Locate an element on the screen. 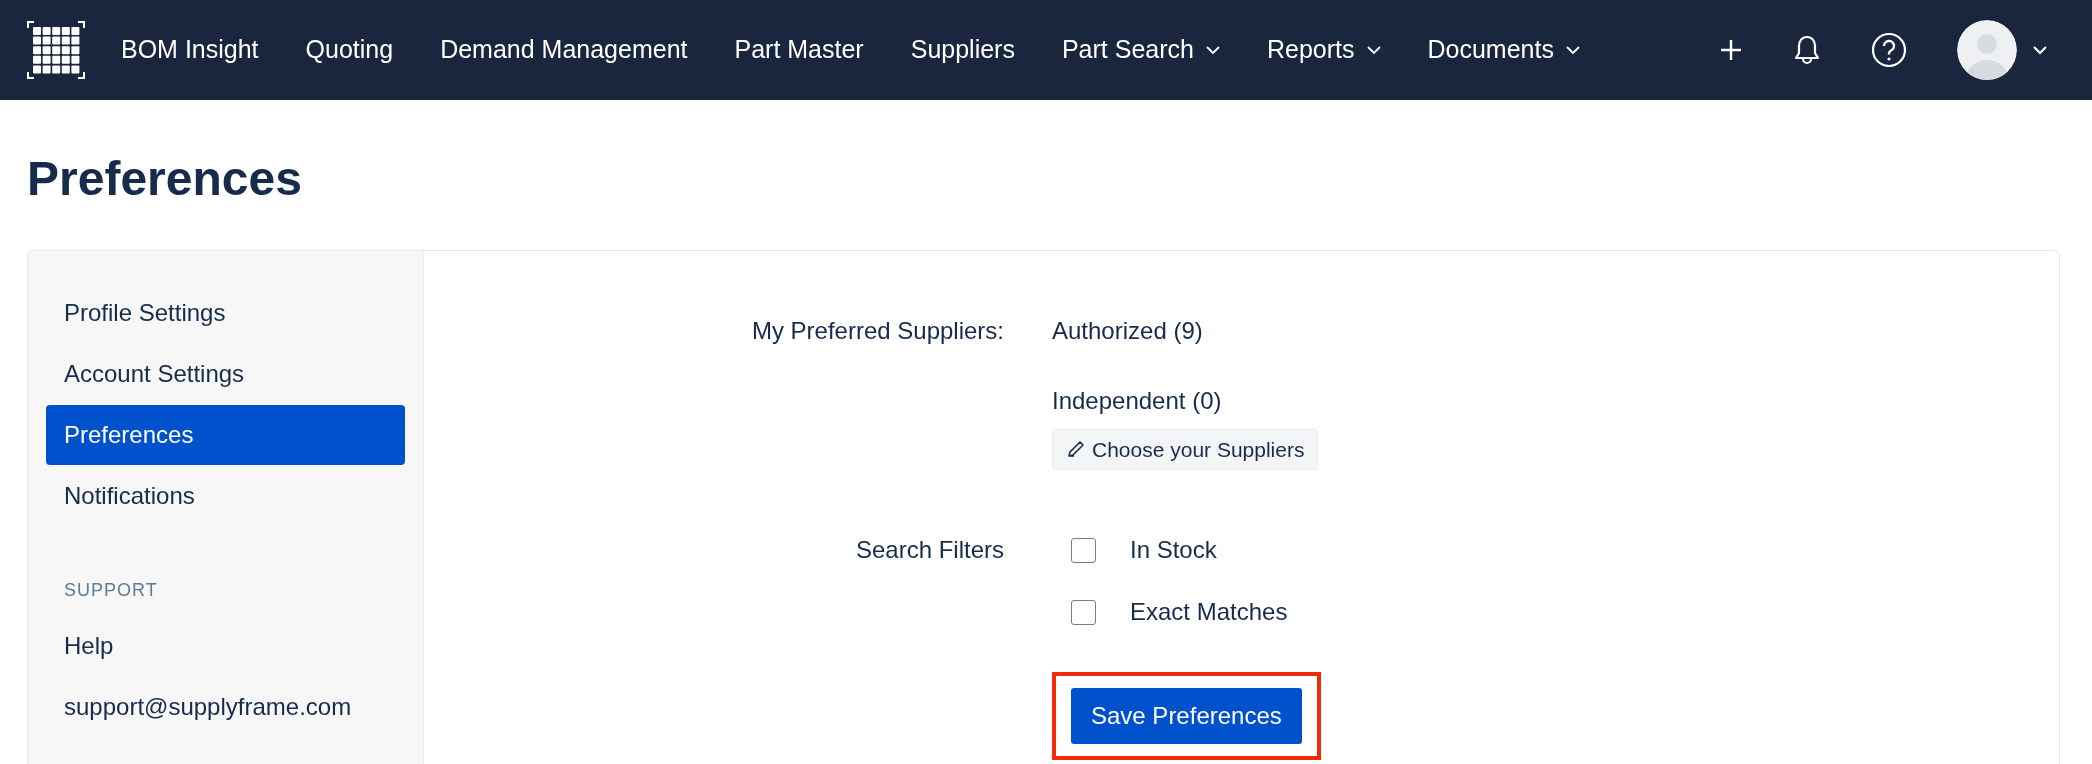 This screenshot has height=764, width=2092. sidebar-item: Notifications is located at coordinates (225, 495).